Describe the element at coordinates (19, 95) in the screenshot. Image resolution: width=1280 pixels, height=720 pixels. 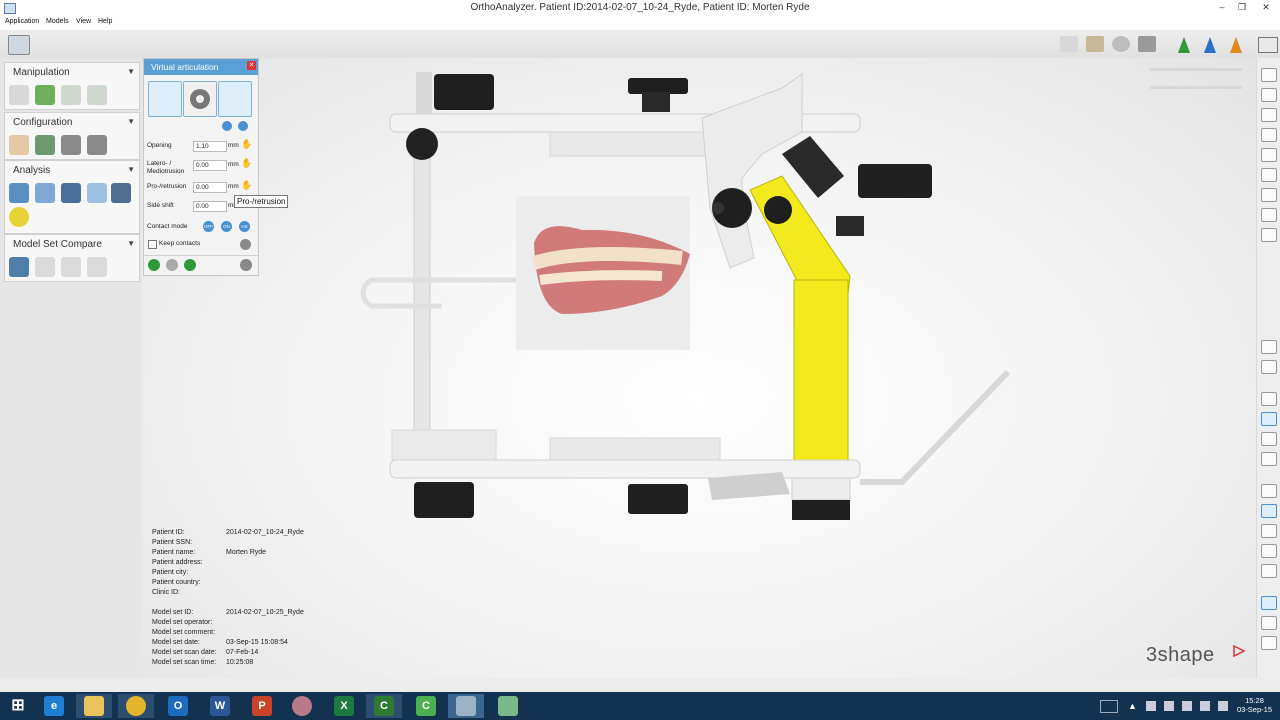
I see `move-icon` at that location.